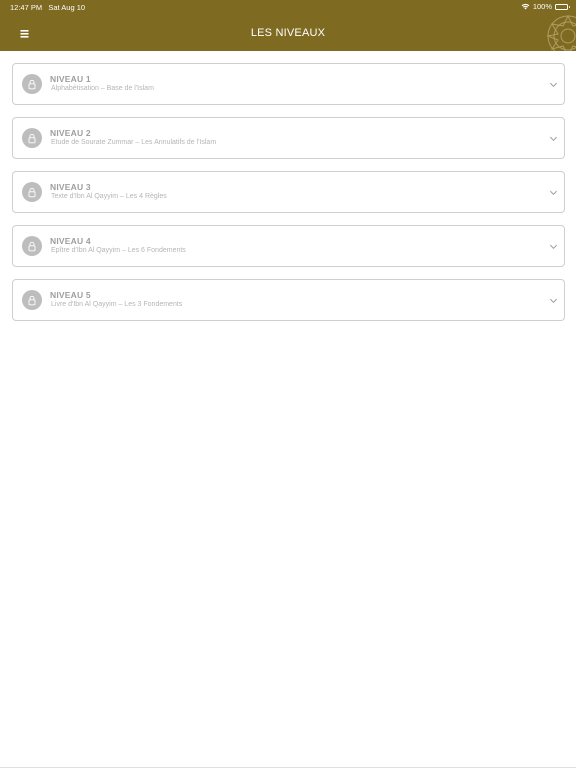 This screenshot has width=576, height=768. What do you see at coordinates (117, 304) in the screenshot?
I see `level-subtitle: Livre d'Ibn Al Qayyim – Les 3 Fondements` at bounding box center [117, 304].